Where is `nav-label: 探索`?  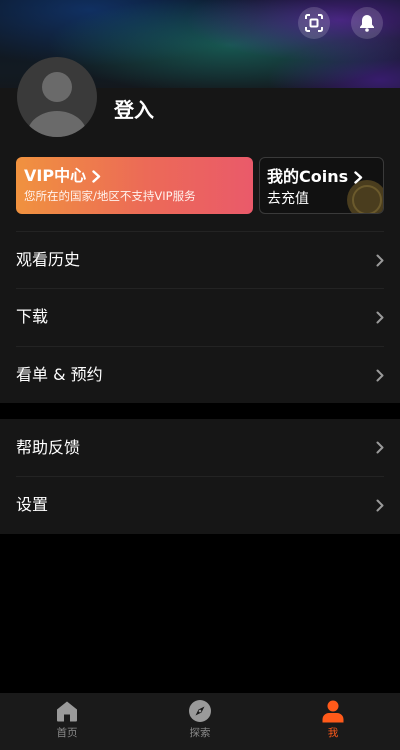
nav-label: 探索 is located at coordinates (200, 733).